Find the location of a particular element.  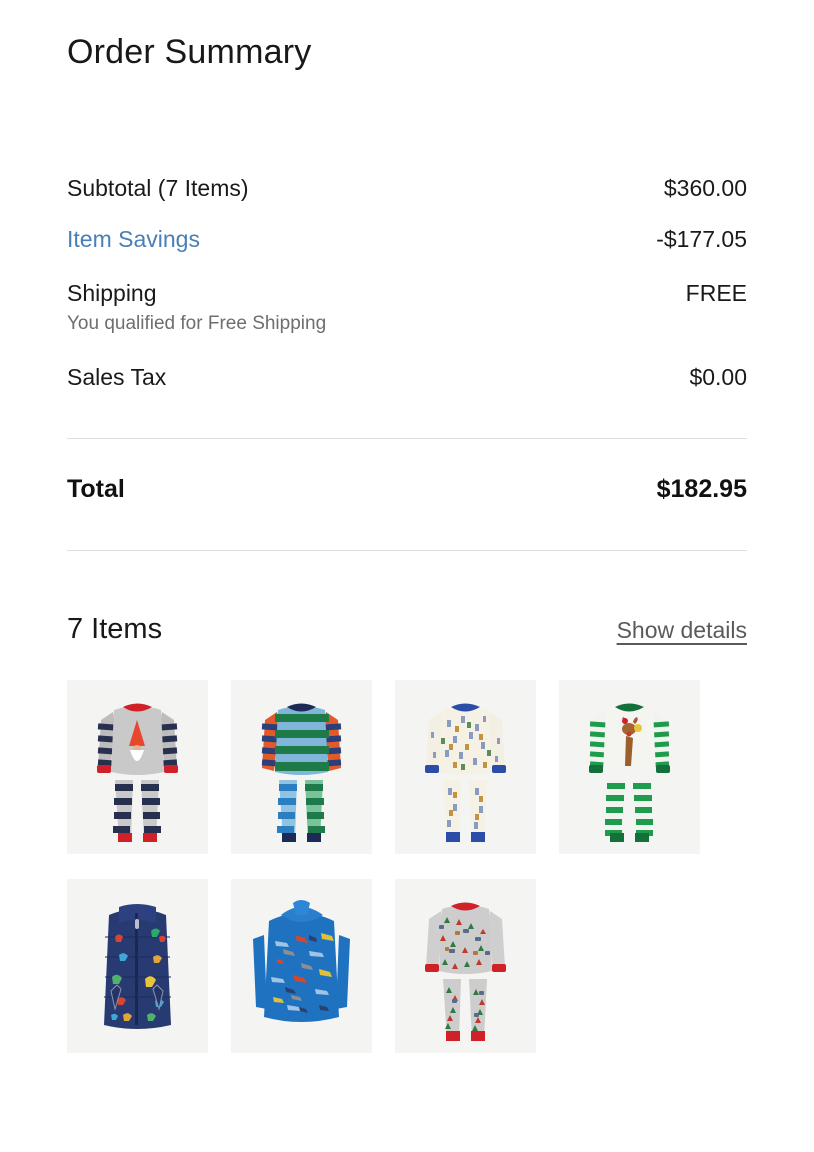

multi-stripe-pajamas-thumbnail is located at coordinates (301, 766).